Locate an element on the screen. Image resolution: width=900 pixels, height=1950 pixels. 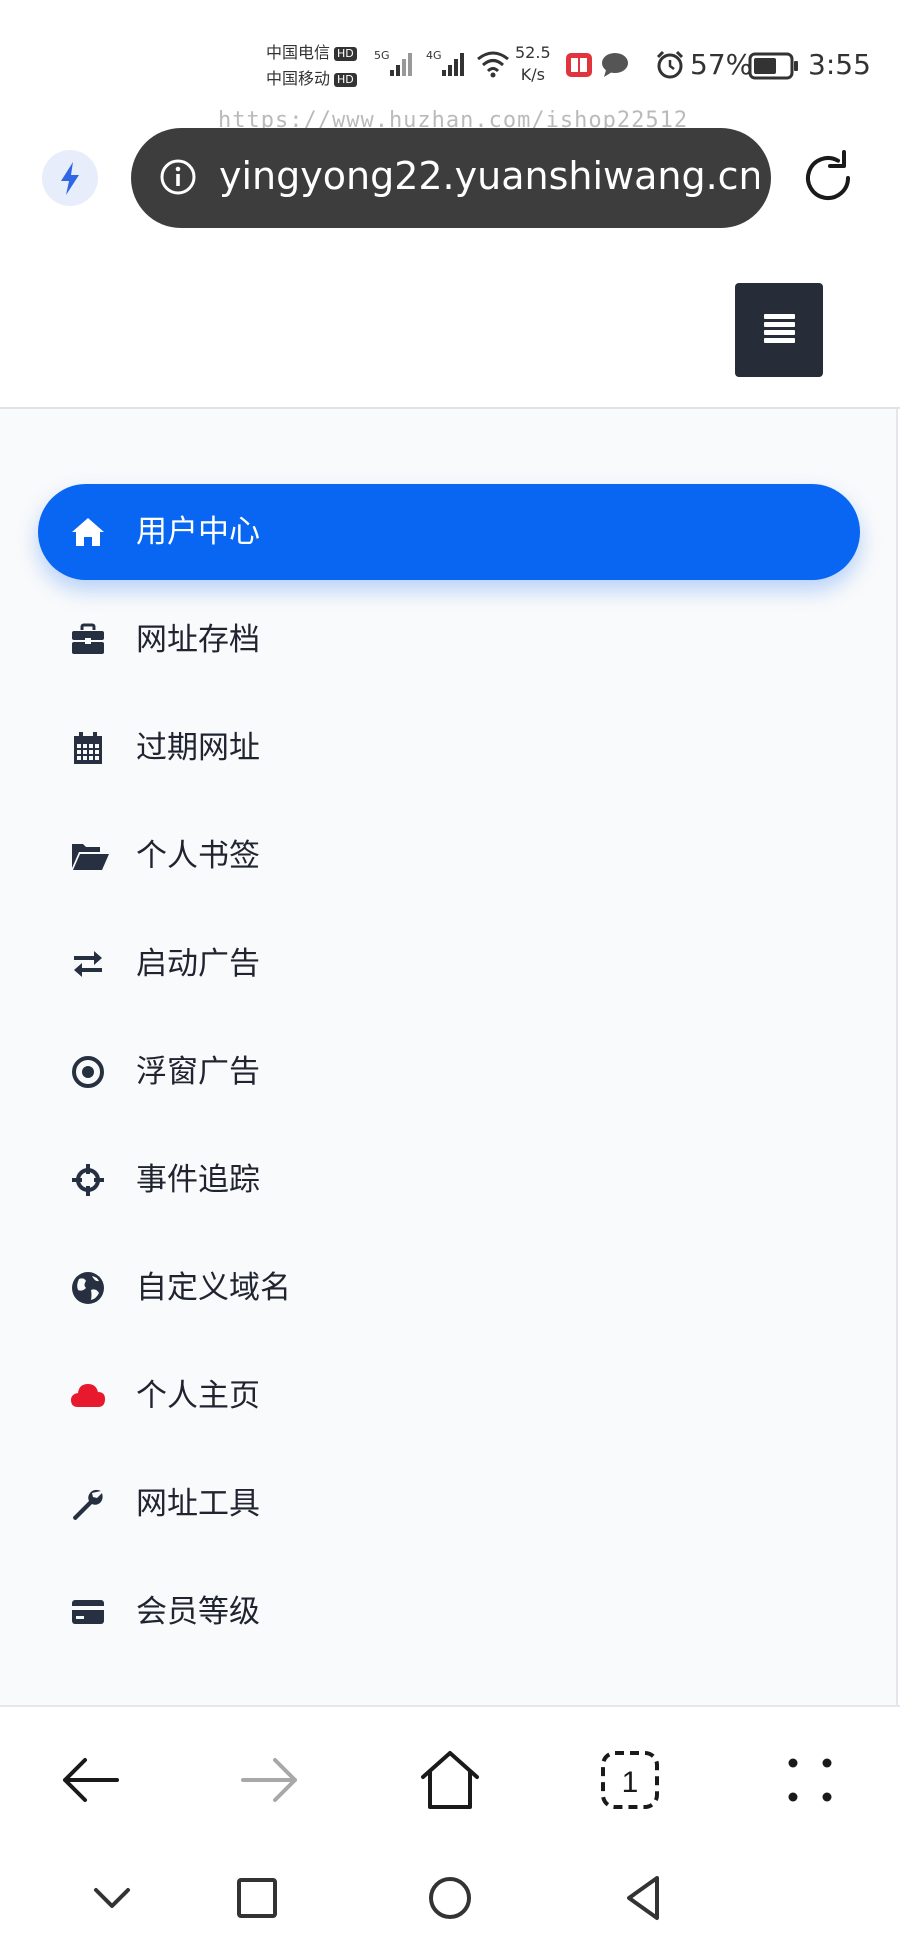
signal-5g-icon: 5G is located at coordinates (393, 62).